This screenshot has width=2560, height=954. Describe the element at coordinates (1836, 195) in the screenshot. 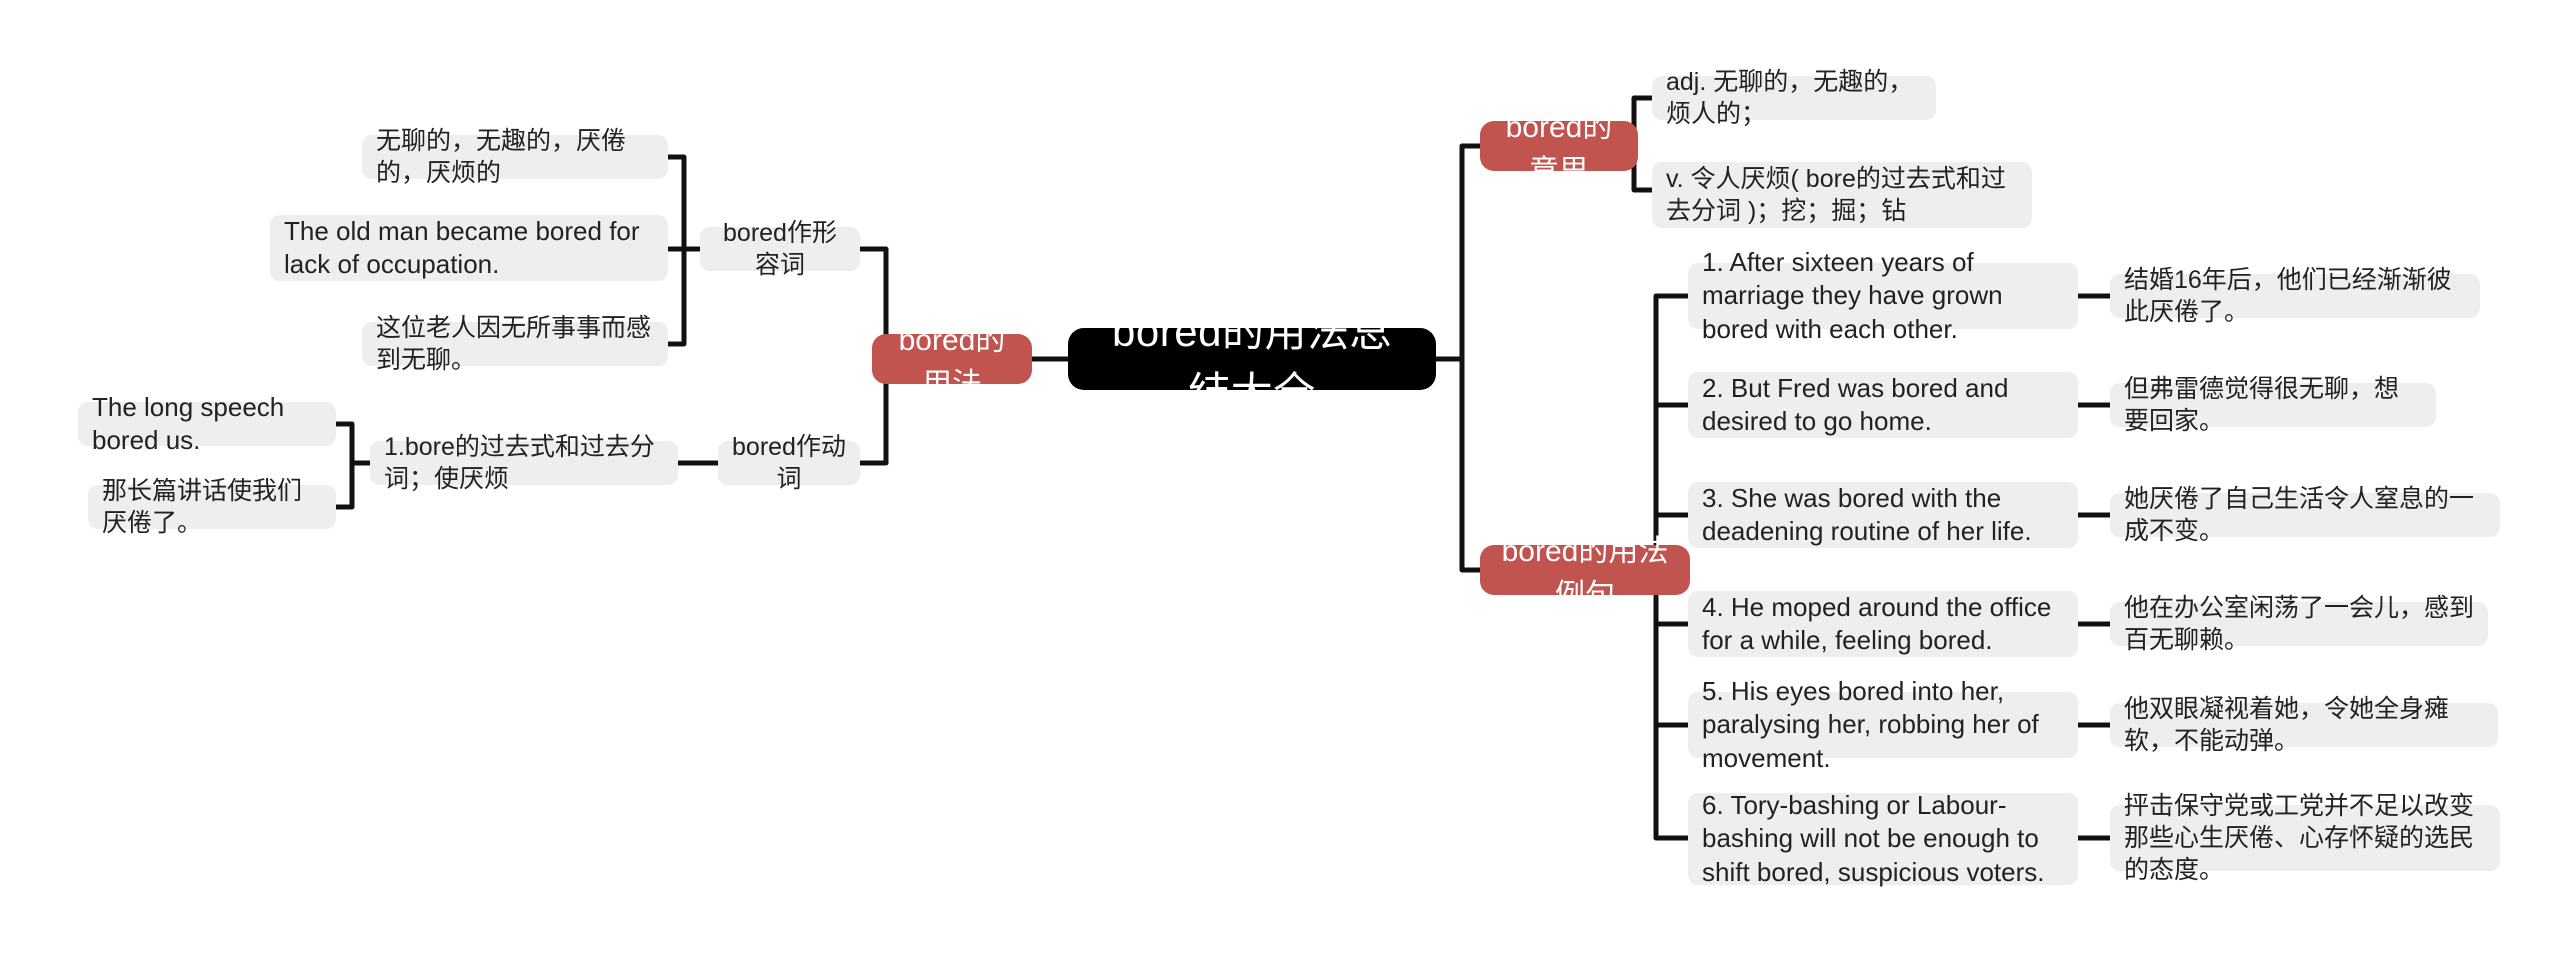

I see `meaning-item-1-label: v. 令人厌烦( bore的过去式和过去分词 )；挖；掘；钻` at that location.